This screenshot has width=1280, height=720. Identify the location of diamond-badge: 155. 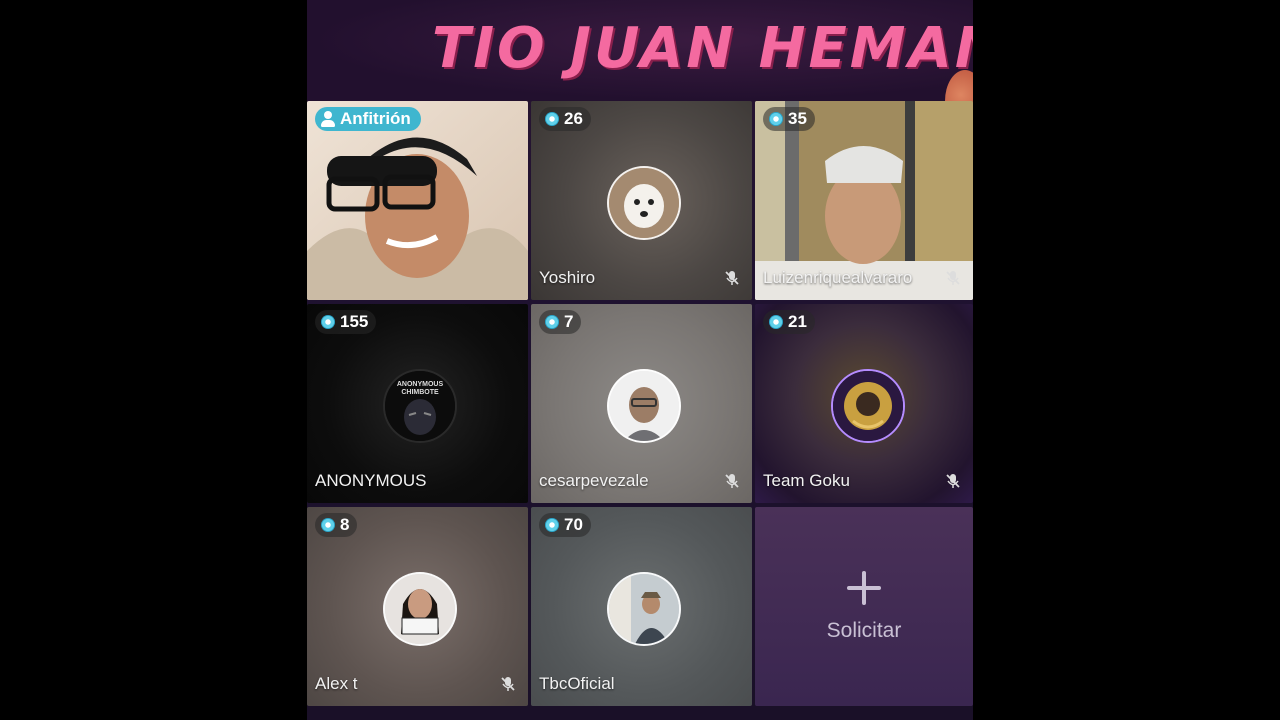
(346, 322).